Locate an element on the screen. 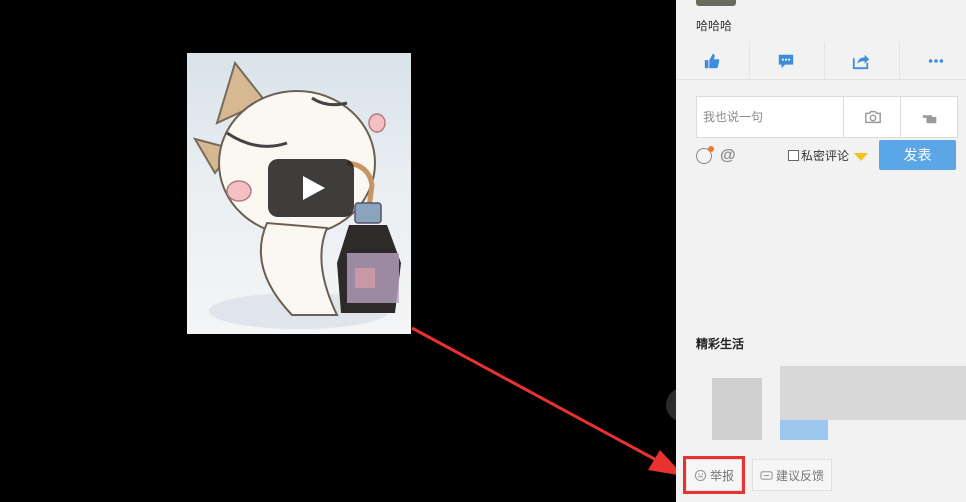 Image resolution: width=966 pixels, height=502 pixels. private-comment-checkbox is located at coordinates (793, 155).